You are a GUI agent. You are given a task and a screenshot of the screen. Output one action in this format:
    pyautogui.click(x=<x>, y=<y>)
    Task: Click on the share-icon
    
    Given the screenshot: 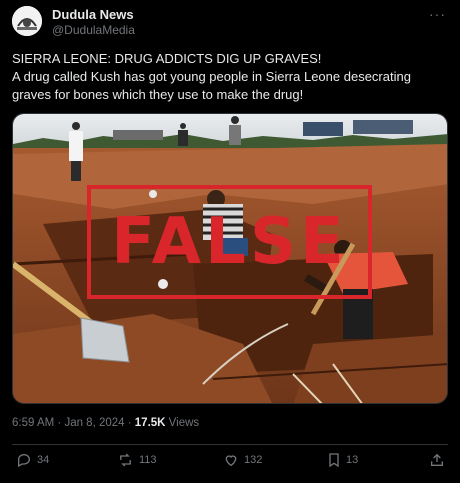 What is the action you would take?
    pyautogui.click(x=437, y=459)
    